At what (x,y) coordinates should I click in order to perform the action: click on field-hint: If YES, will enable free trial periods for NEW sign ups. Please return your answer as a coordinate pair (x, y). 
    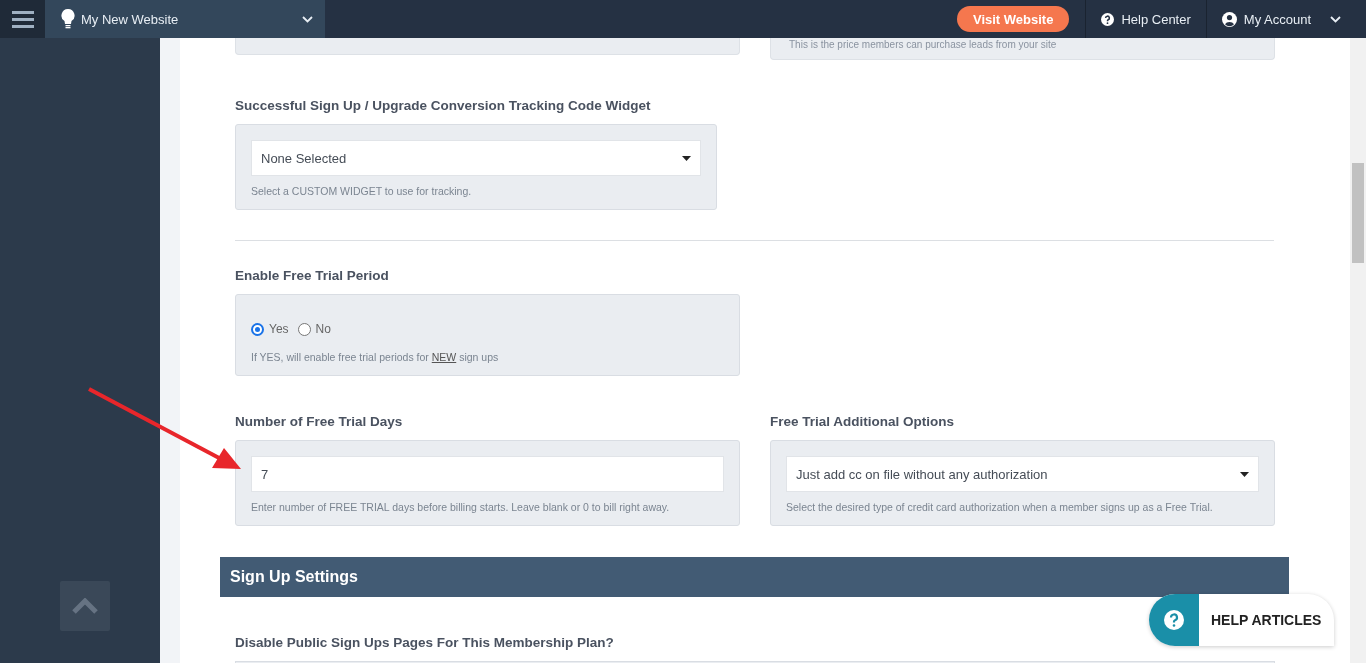
    Looking at the image, I should click on (375, 357).